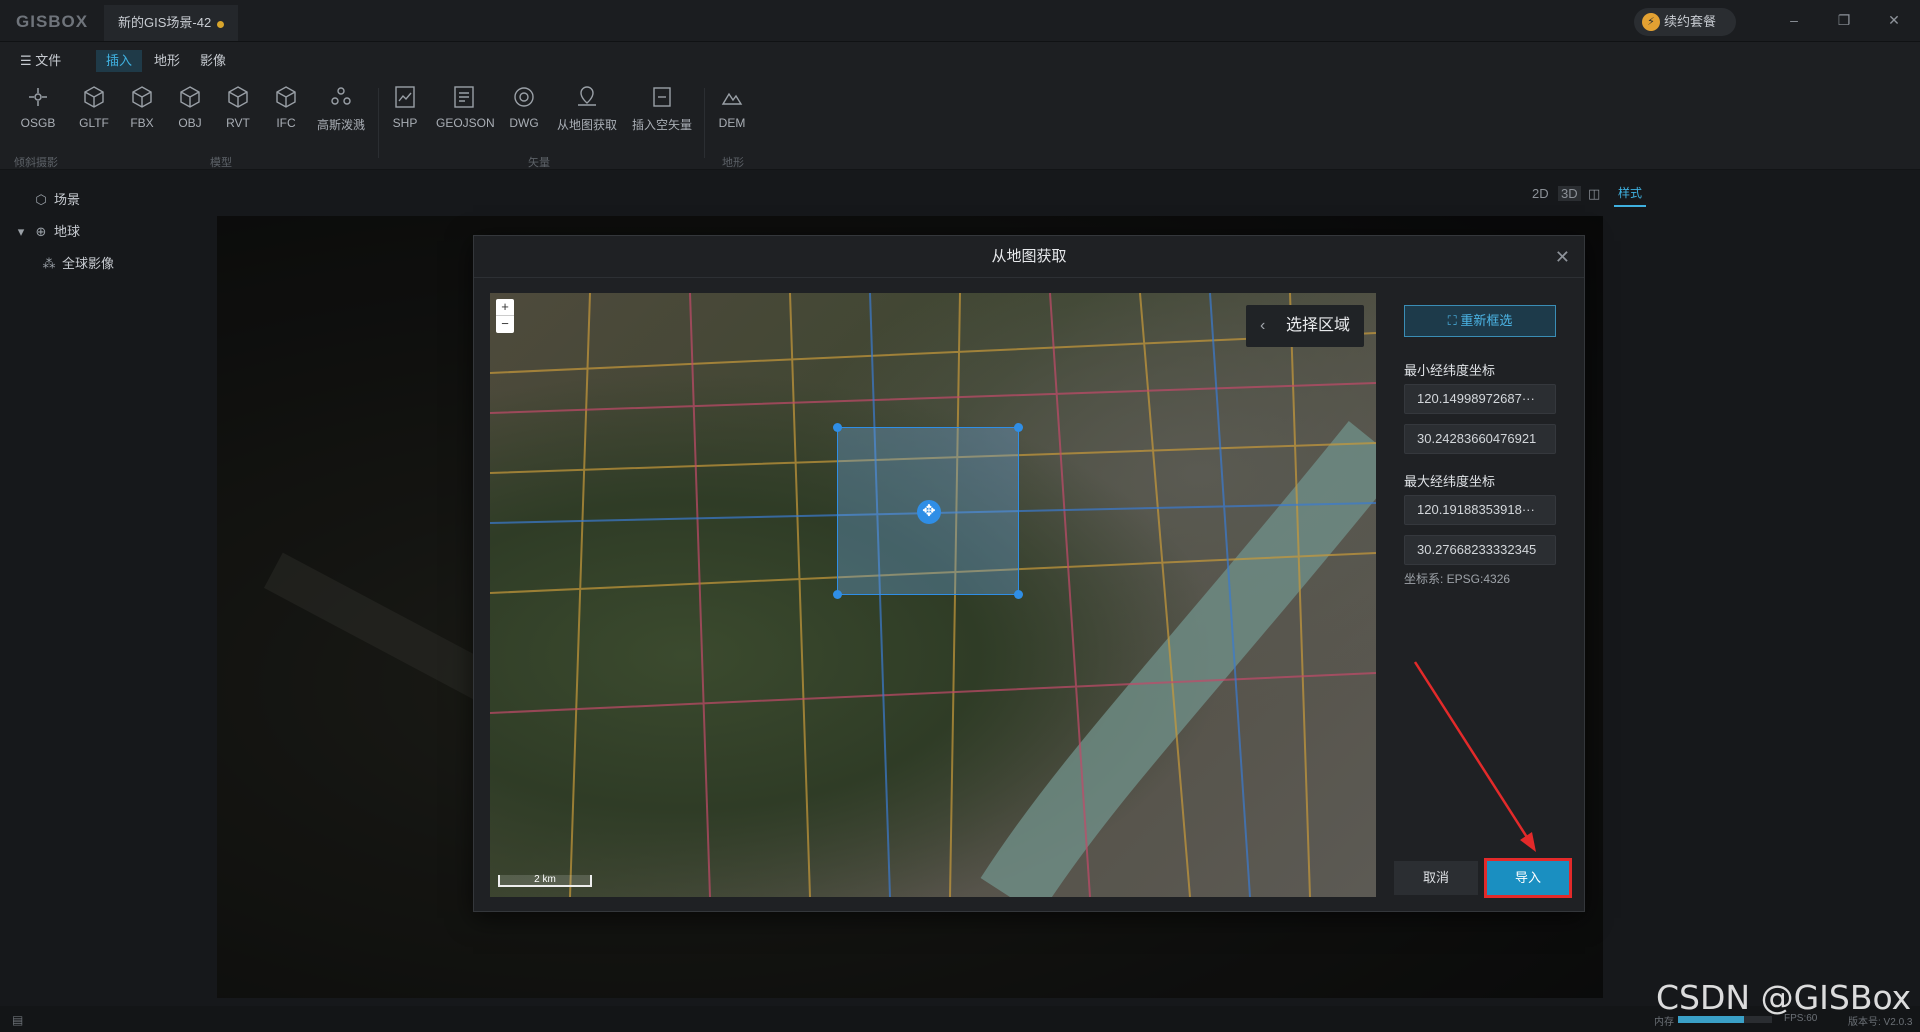 Image resolution: width=1920 pixels, height=1032 pixels. What do you see at coordinates (505, 324) in the screenshot?
I see `zoom-out-button: −` at bounding box center [505, 324].